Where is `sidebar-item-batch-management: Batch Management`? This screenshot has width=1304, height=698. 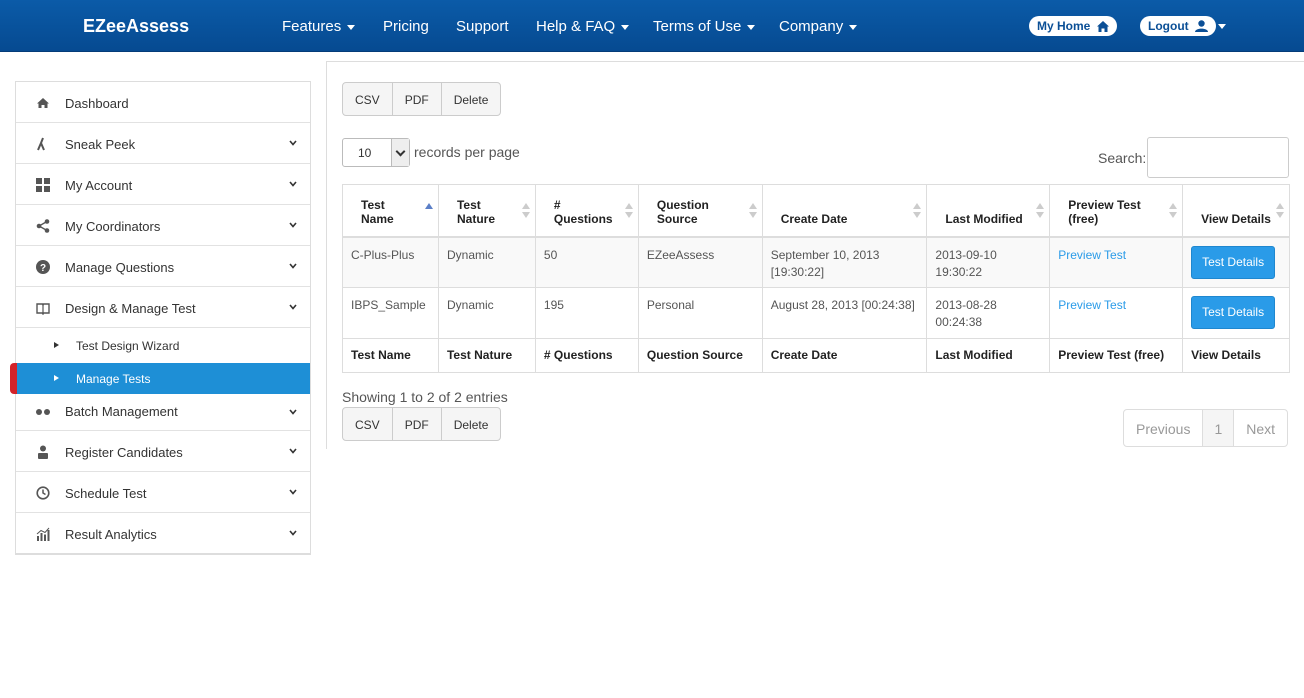 sidebar-item-batch-management: Batch Management is located at coordinates (163, 412).